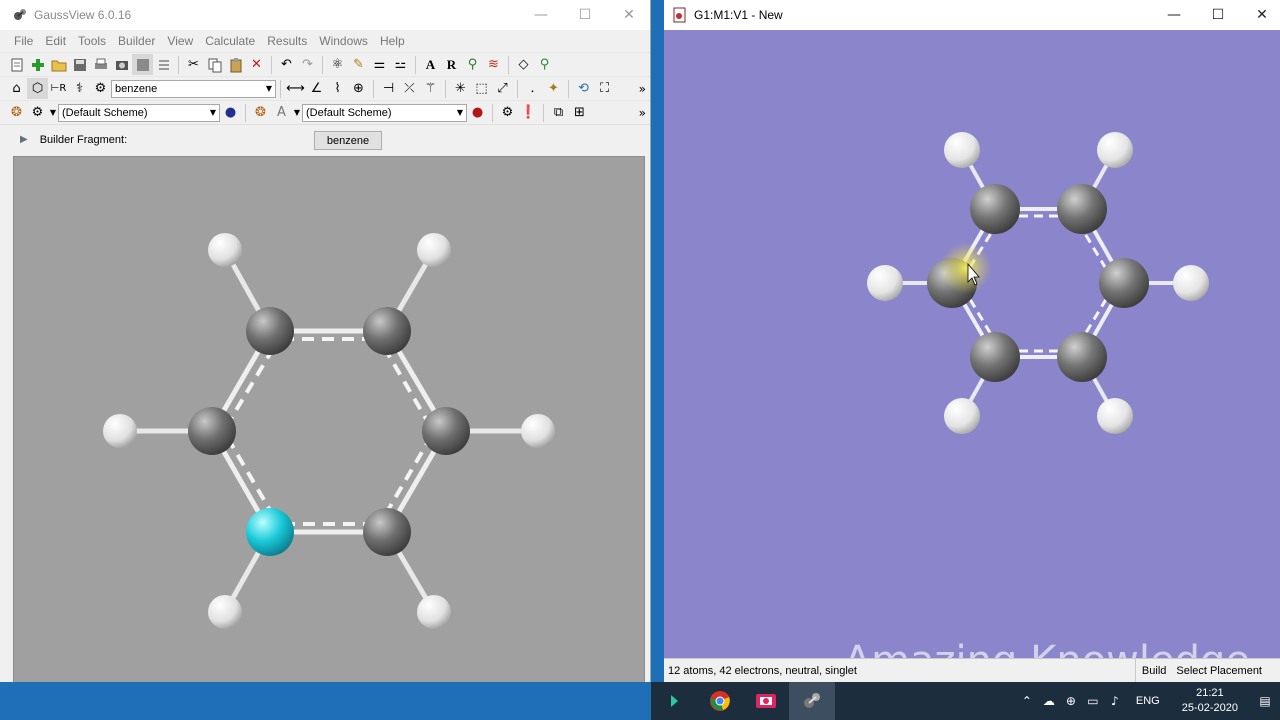 This screenshot has width=1280, height=720. I want to click on add-valence-icon: ⊣, so click(388, 88).